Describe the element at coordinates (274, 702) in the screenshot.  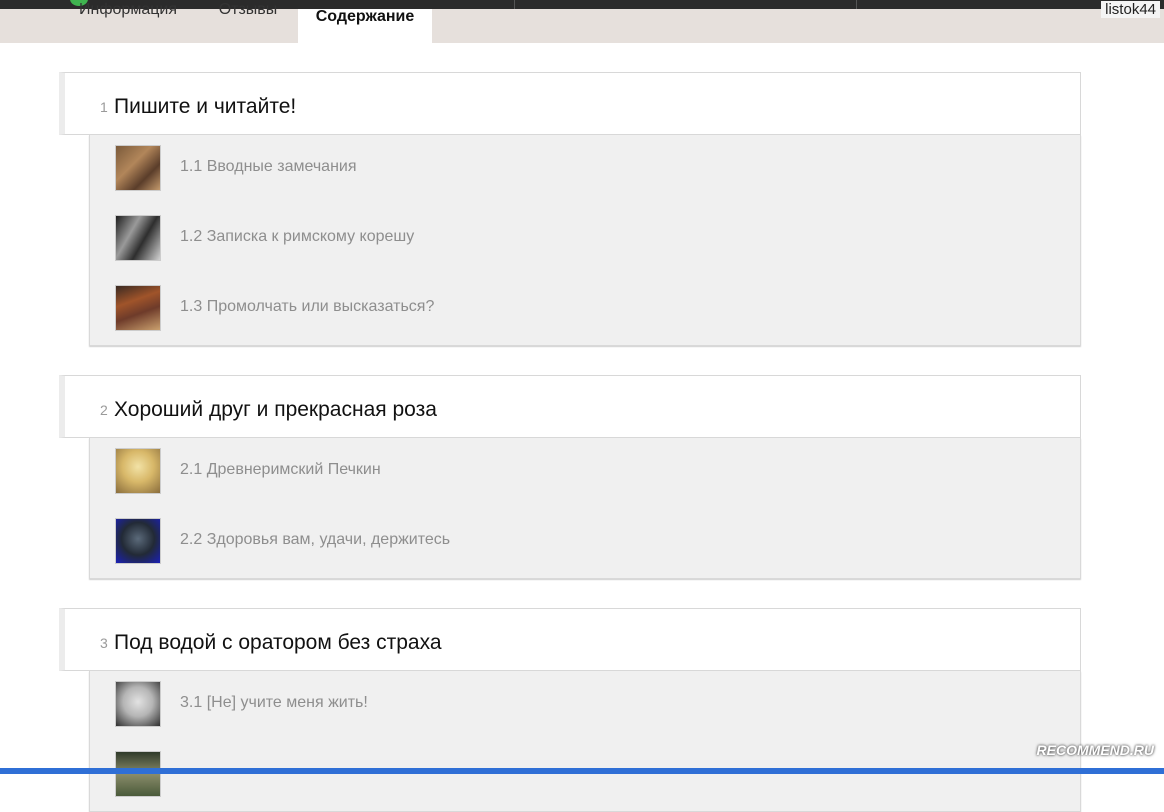
I see `section-title: 3.1 [Не] учите меня жить!` at that location.